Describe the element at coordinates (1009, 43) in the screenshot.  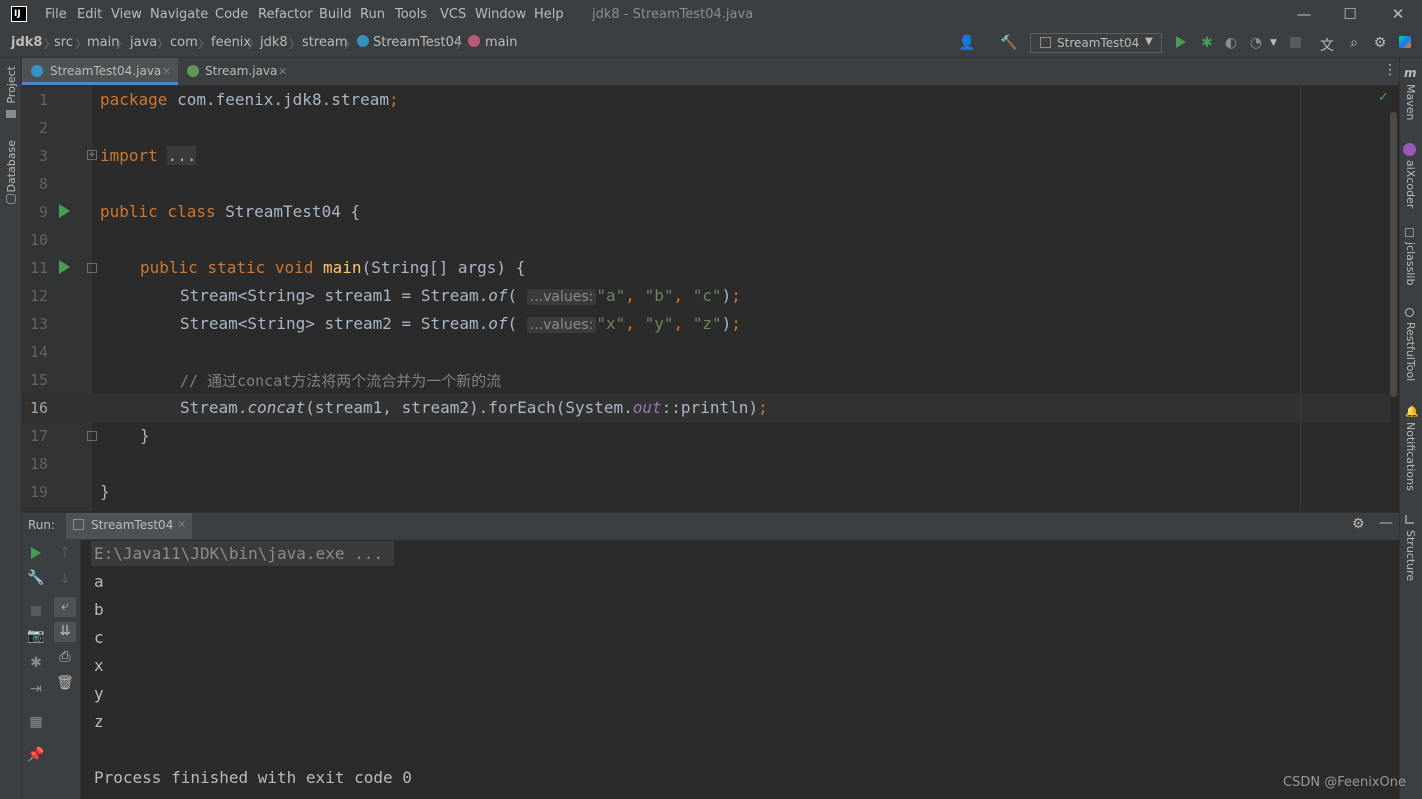
I see `build-hammer-icon: 🔨` at that location.